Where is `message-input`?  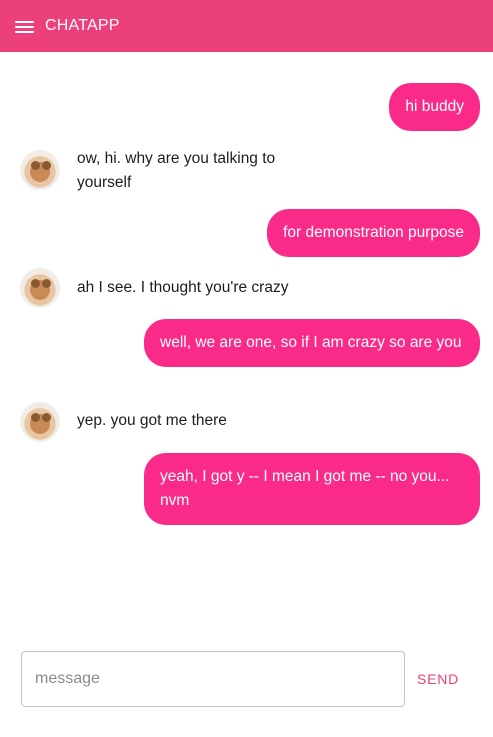 message-input is located at coordinates (213, 679).